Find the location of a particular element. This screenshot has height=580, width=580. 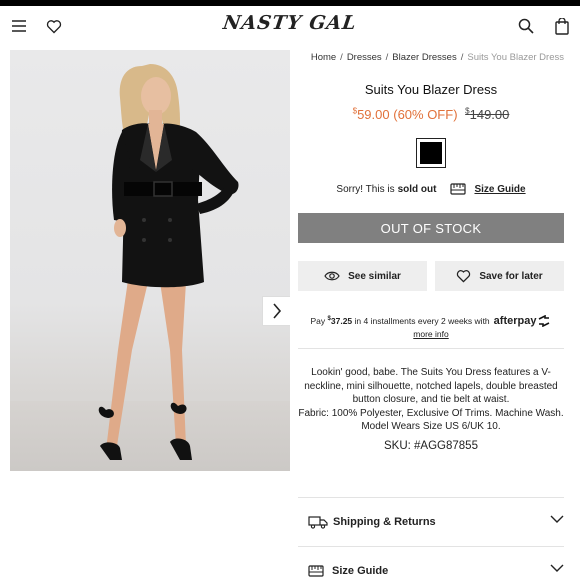

availability-row: Sorry! This is sold out Size Guide is located at coordinates (431, 189).